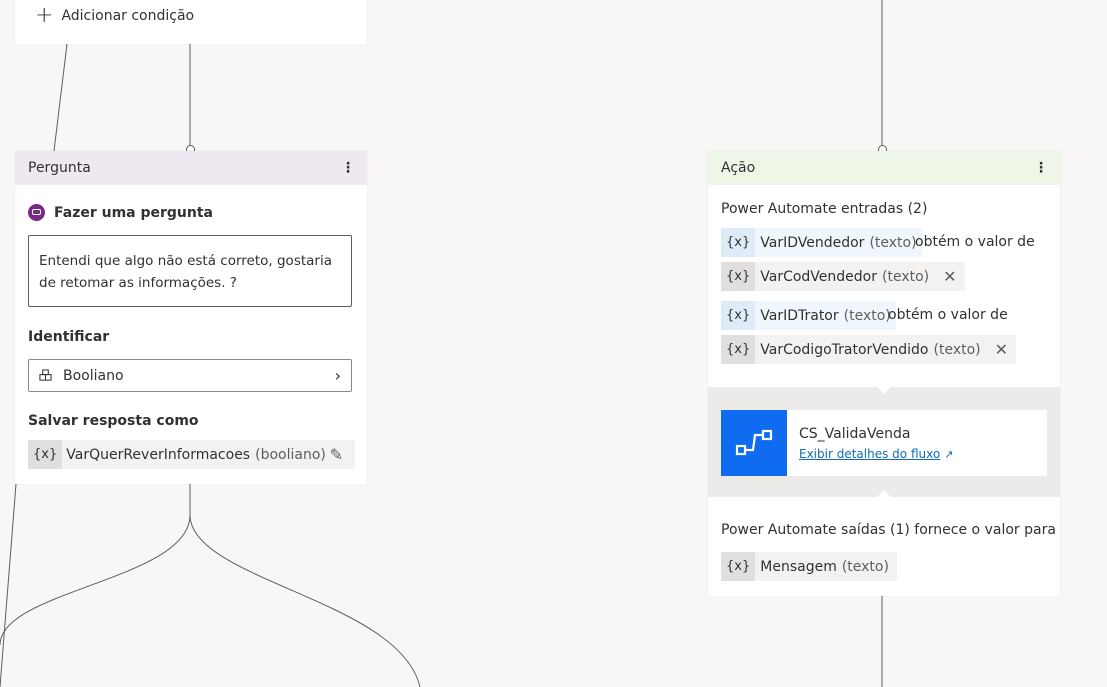 This screenshot has height=687, width=1107. I want to click on ask-question-title: Fazer uma pergunta, so click(120, 212).